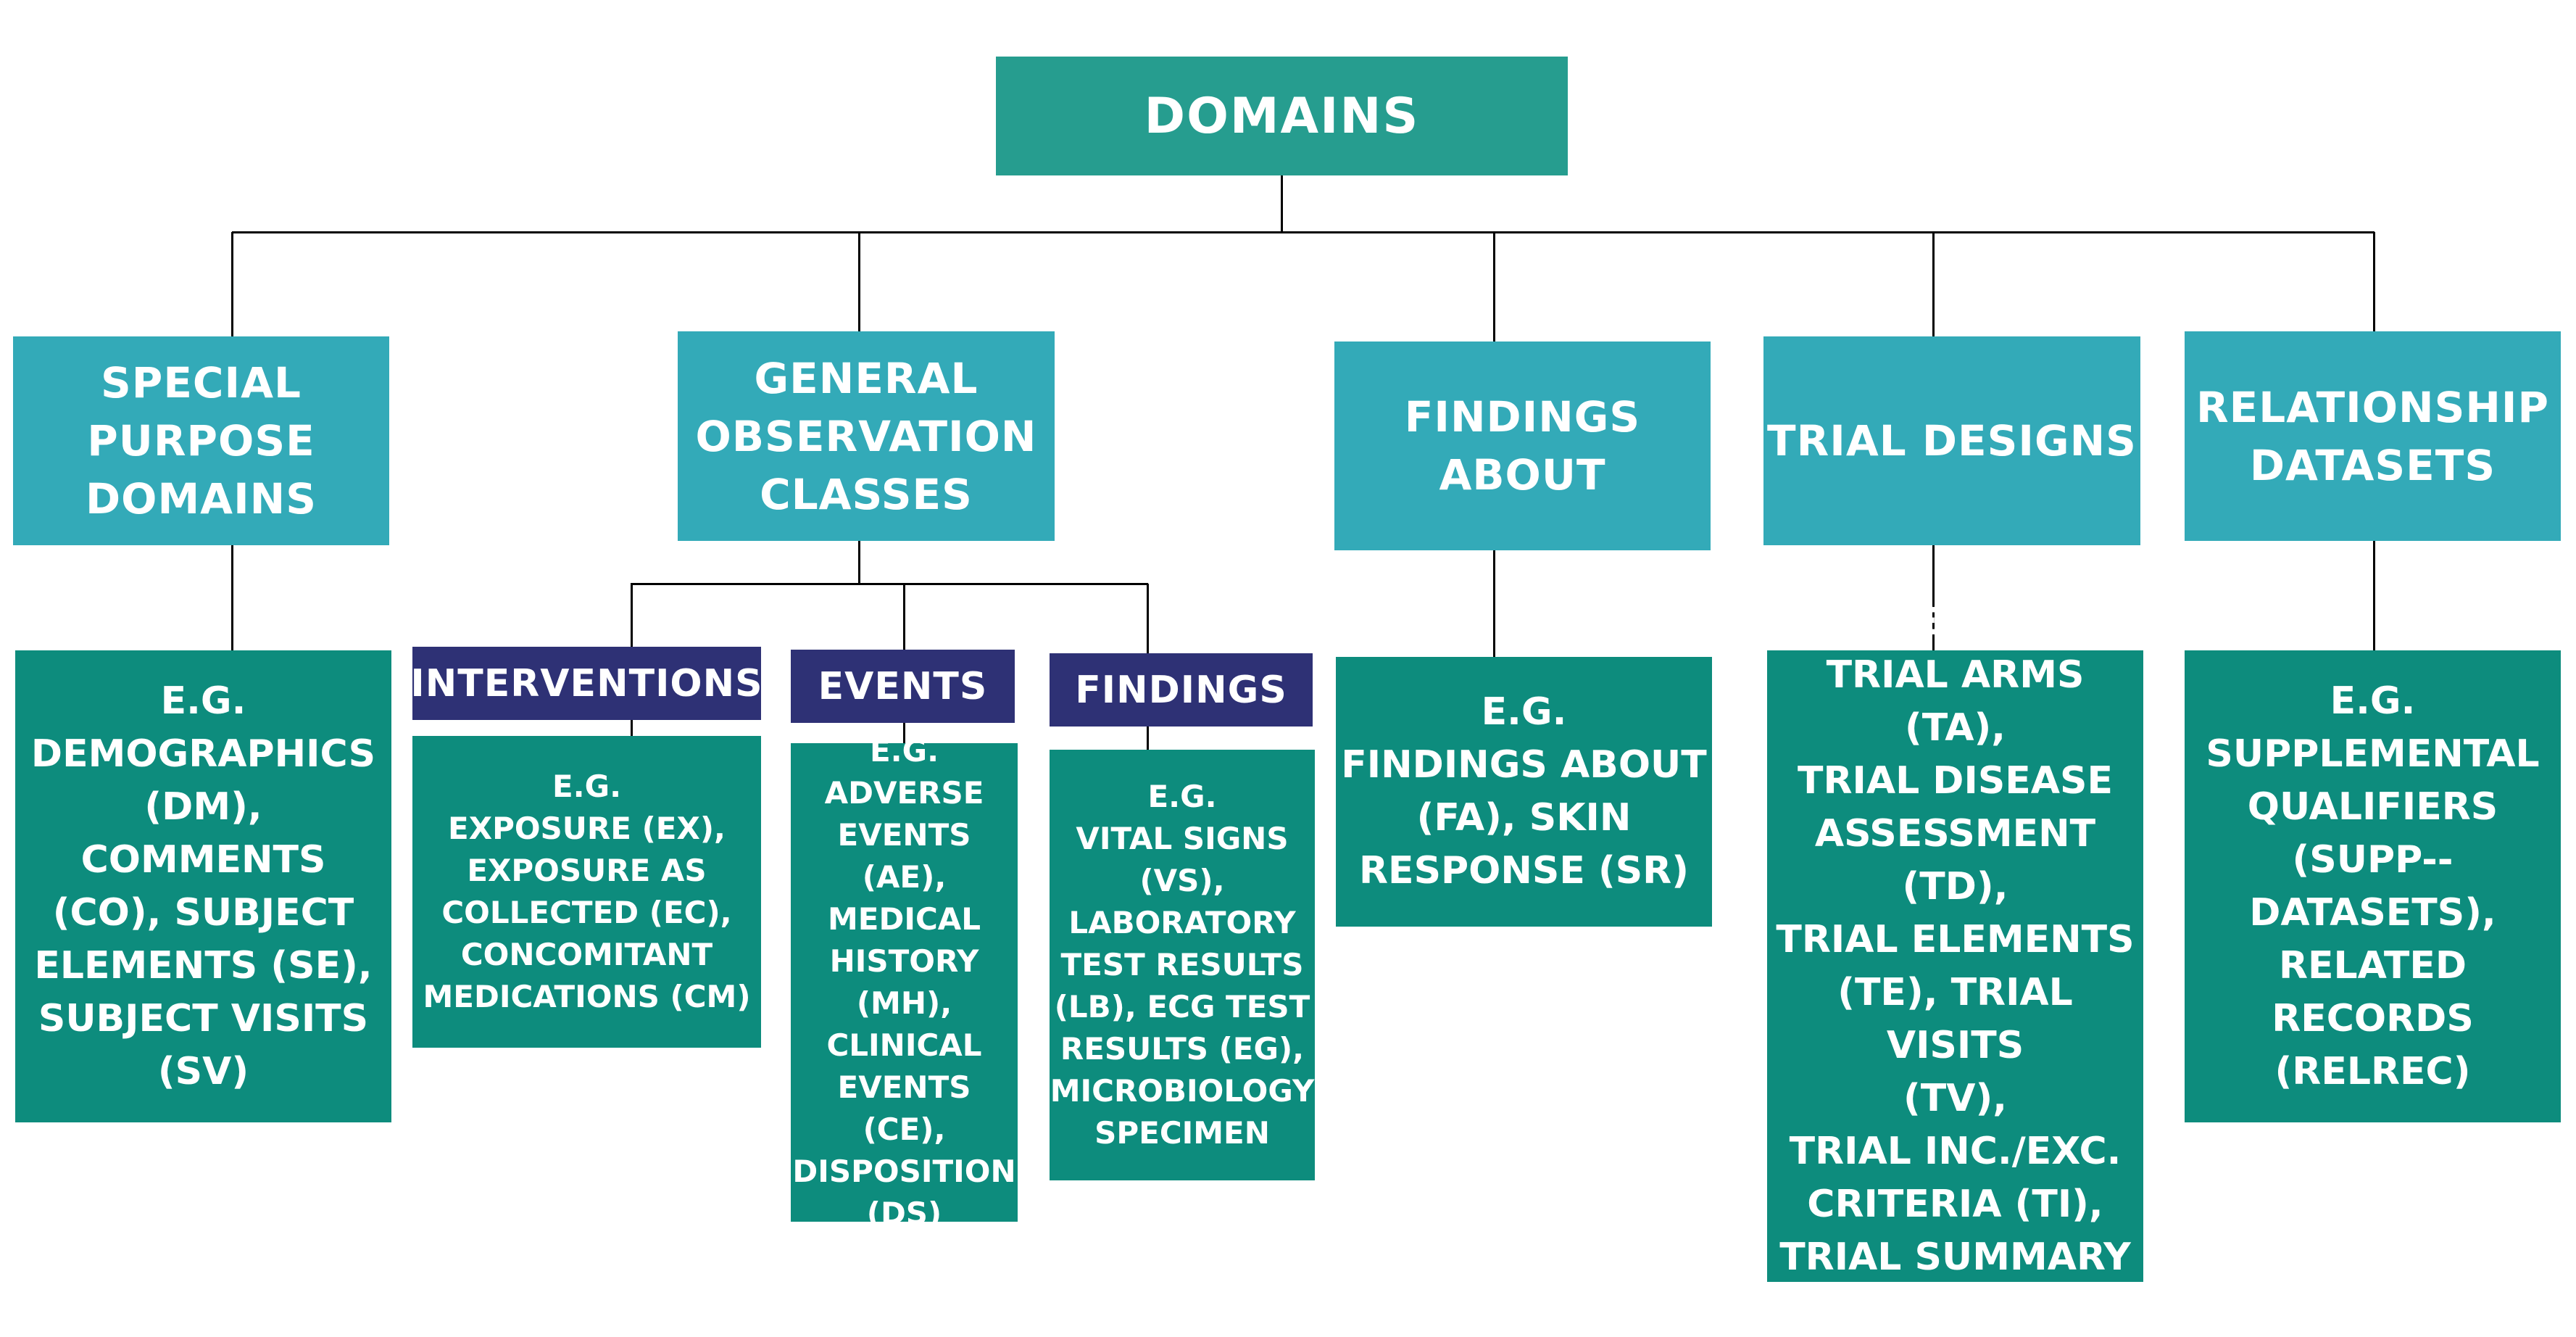  Describe the element at coordinates (2373, 436) in the screenshot. I see `category-relationship-datasets: RELATIONSHIP DATASETS` at that location.